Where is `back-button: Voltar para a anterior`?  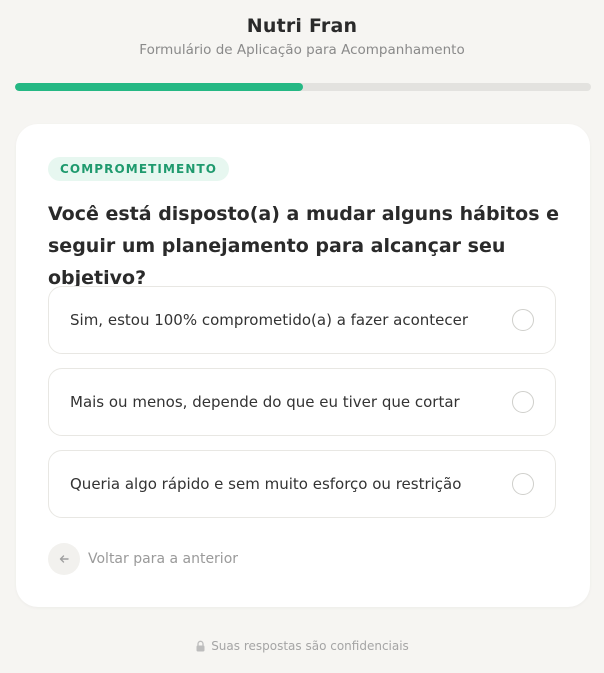
back-button: Voltar para a anterior is located at coordinates (143, 559).